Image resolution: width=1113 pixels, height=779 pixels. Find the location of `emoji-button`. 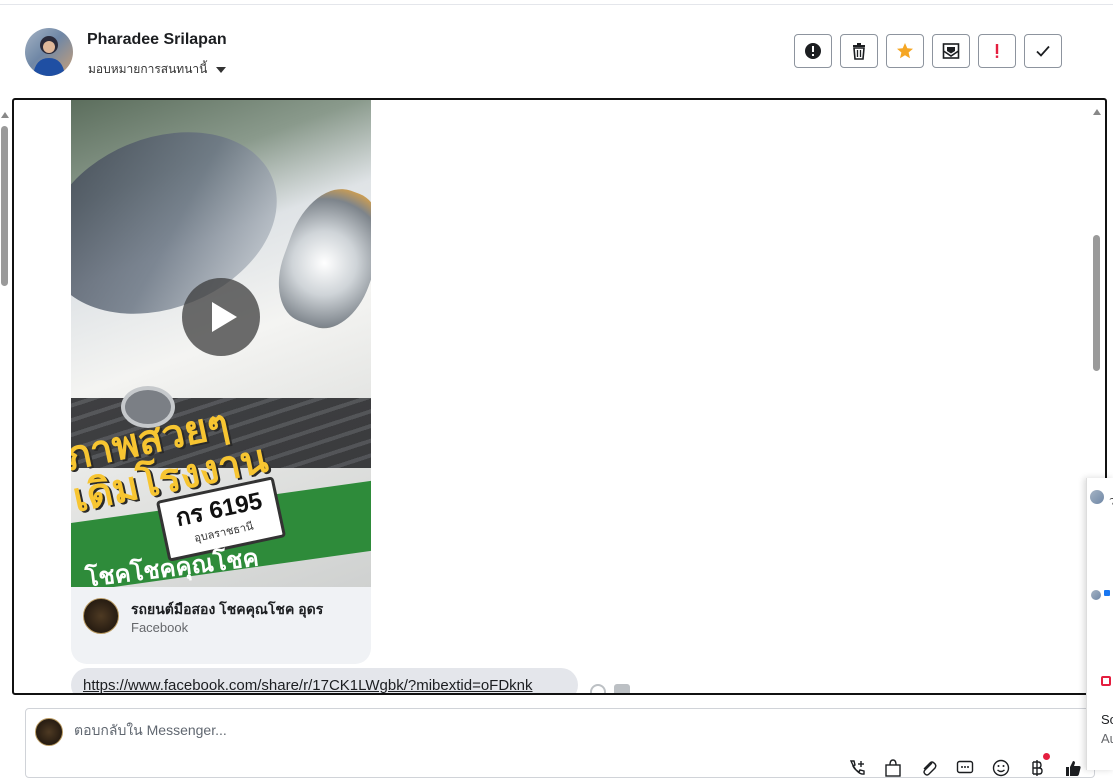

emoji-button is located at coordinates (1001, 768).